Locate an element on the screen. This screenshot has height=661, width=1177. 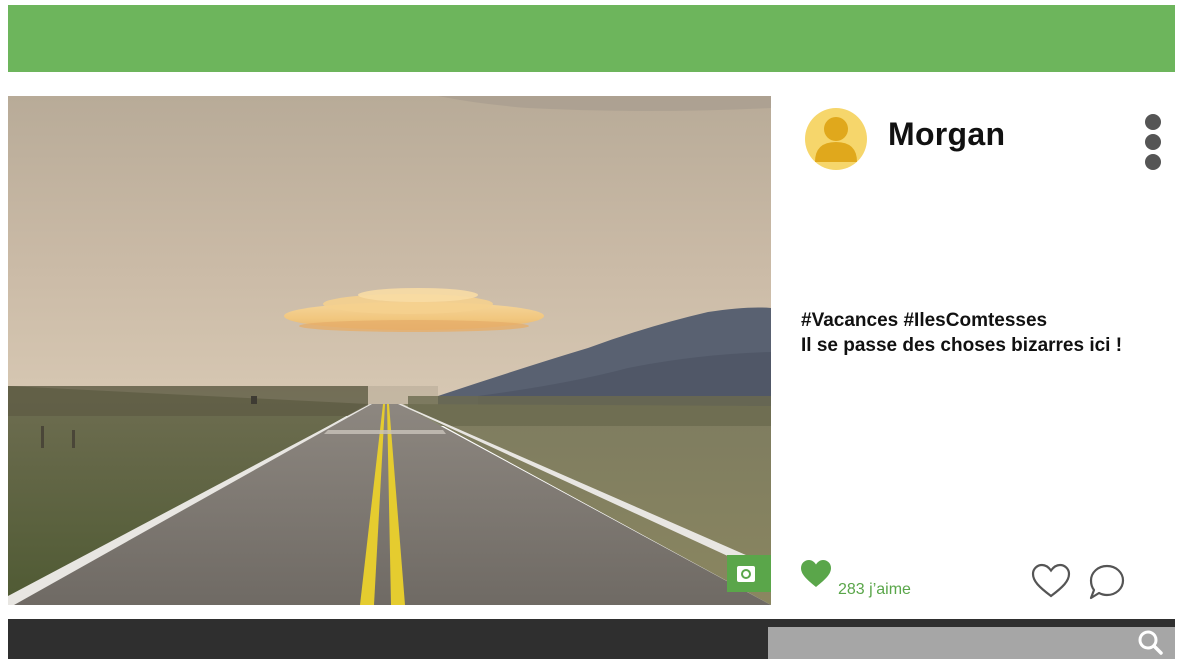
author-name: Morgan is located at coordinates (946, 134).